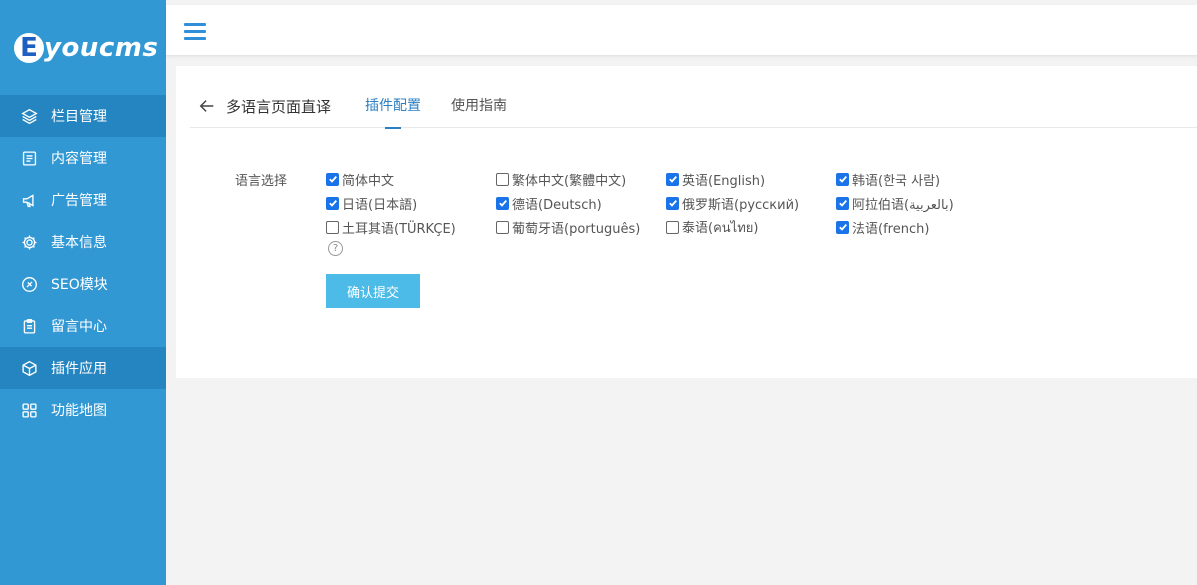 The height and width of the screenshot is (585, 1197). What do you see at coordinates (576, 229) in the screenshot?
I see `language-label: 葡萄牙语(português)` at bounding box center [576, 229].